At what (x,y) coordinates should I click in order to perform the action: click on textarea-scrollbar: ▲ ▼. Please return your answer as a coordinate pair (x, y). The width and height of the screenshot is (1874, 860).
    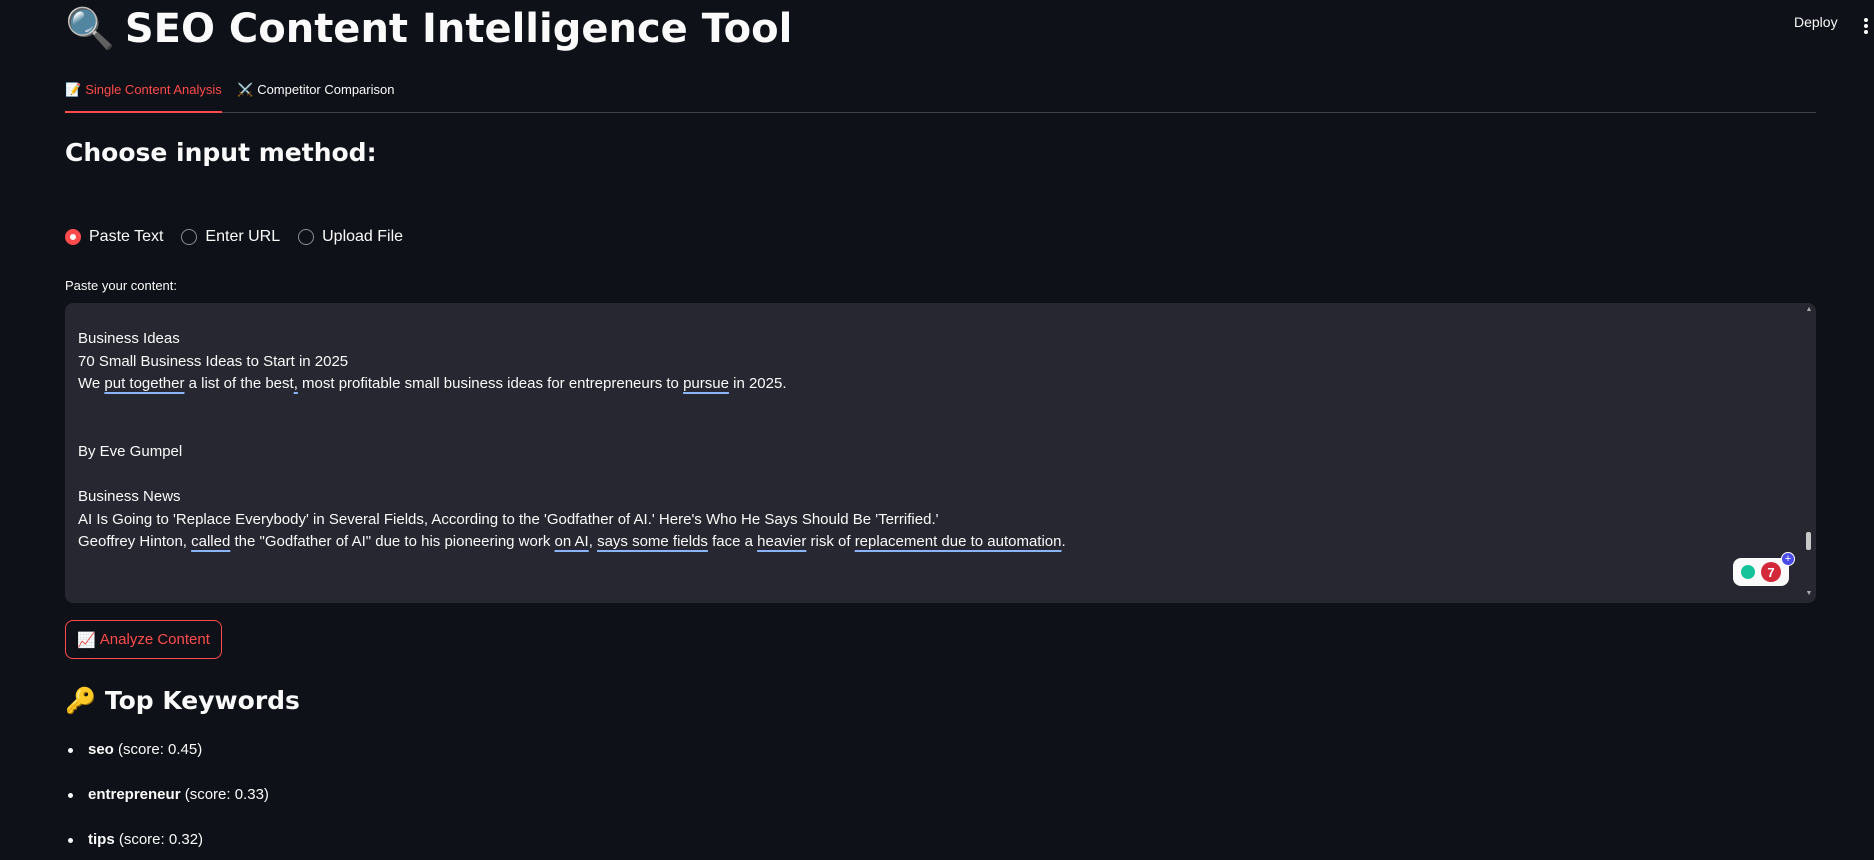
    Looking at the image, I should click on (1809, 453).